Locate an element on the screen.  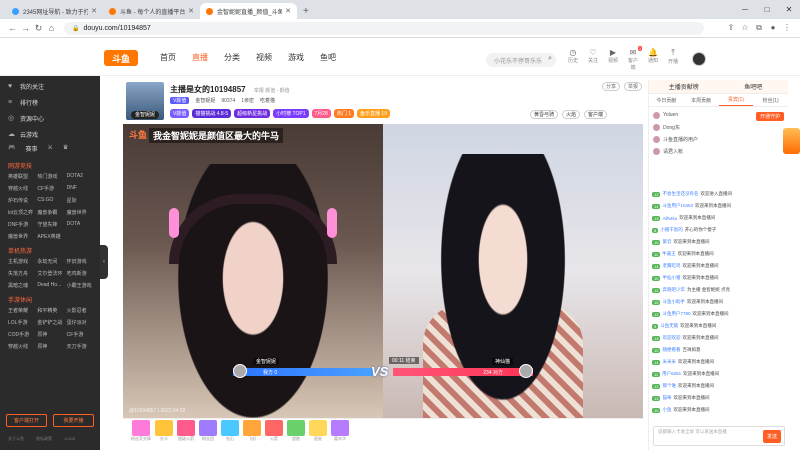
room-tag: 猫猫挑战 4.8-5 is located at coordinates (212, 113).